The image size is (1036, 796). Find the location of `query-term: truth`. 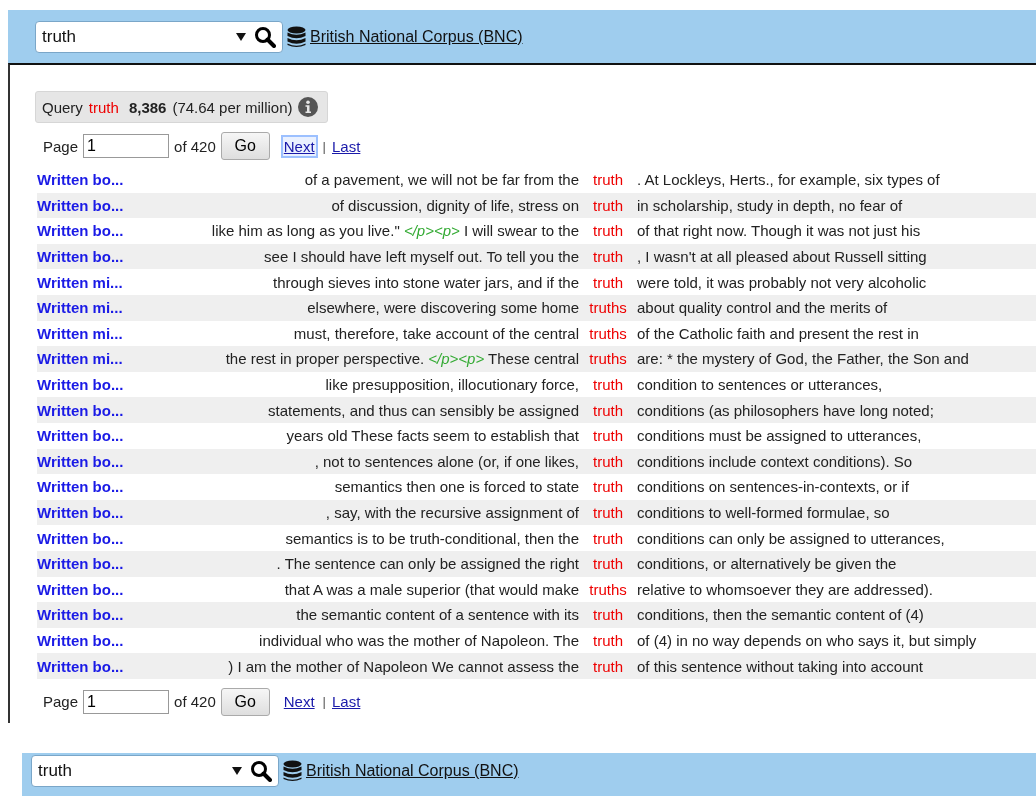

query-term: truth is located at coordinates (103, 107).